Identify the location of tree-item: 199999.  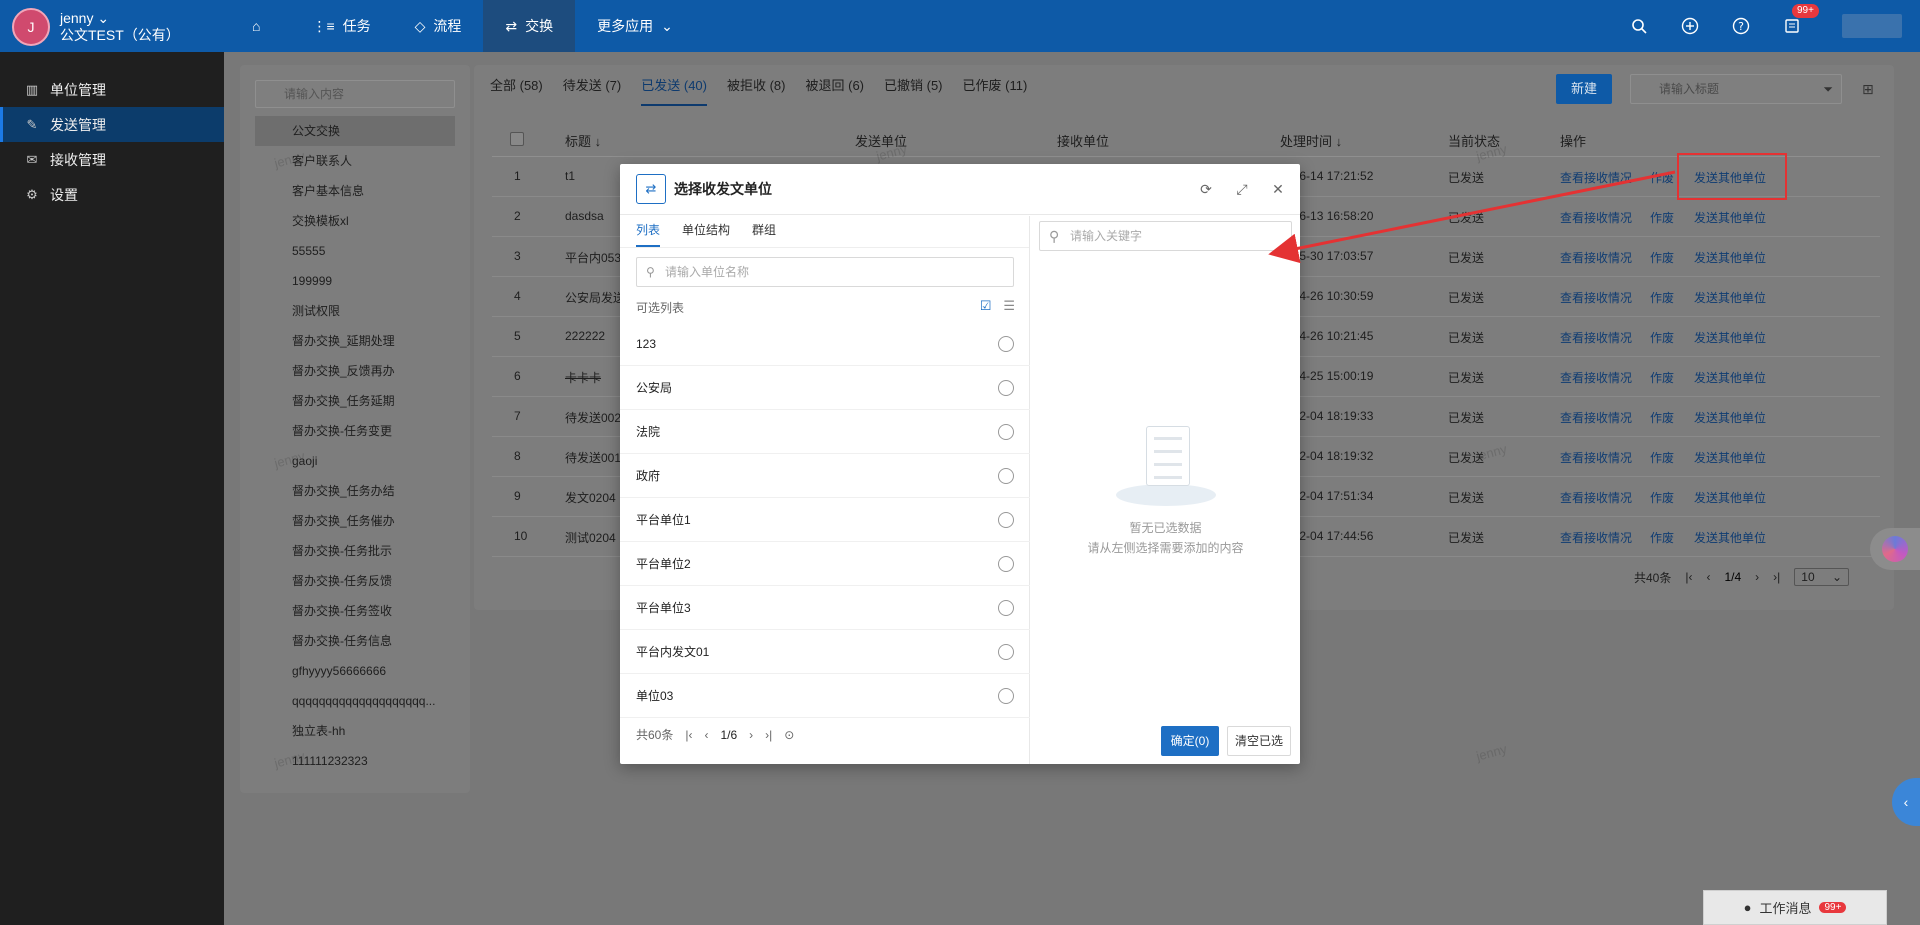
(355, 281).